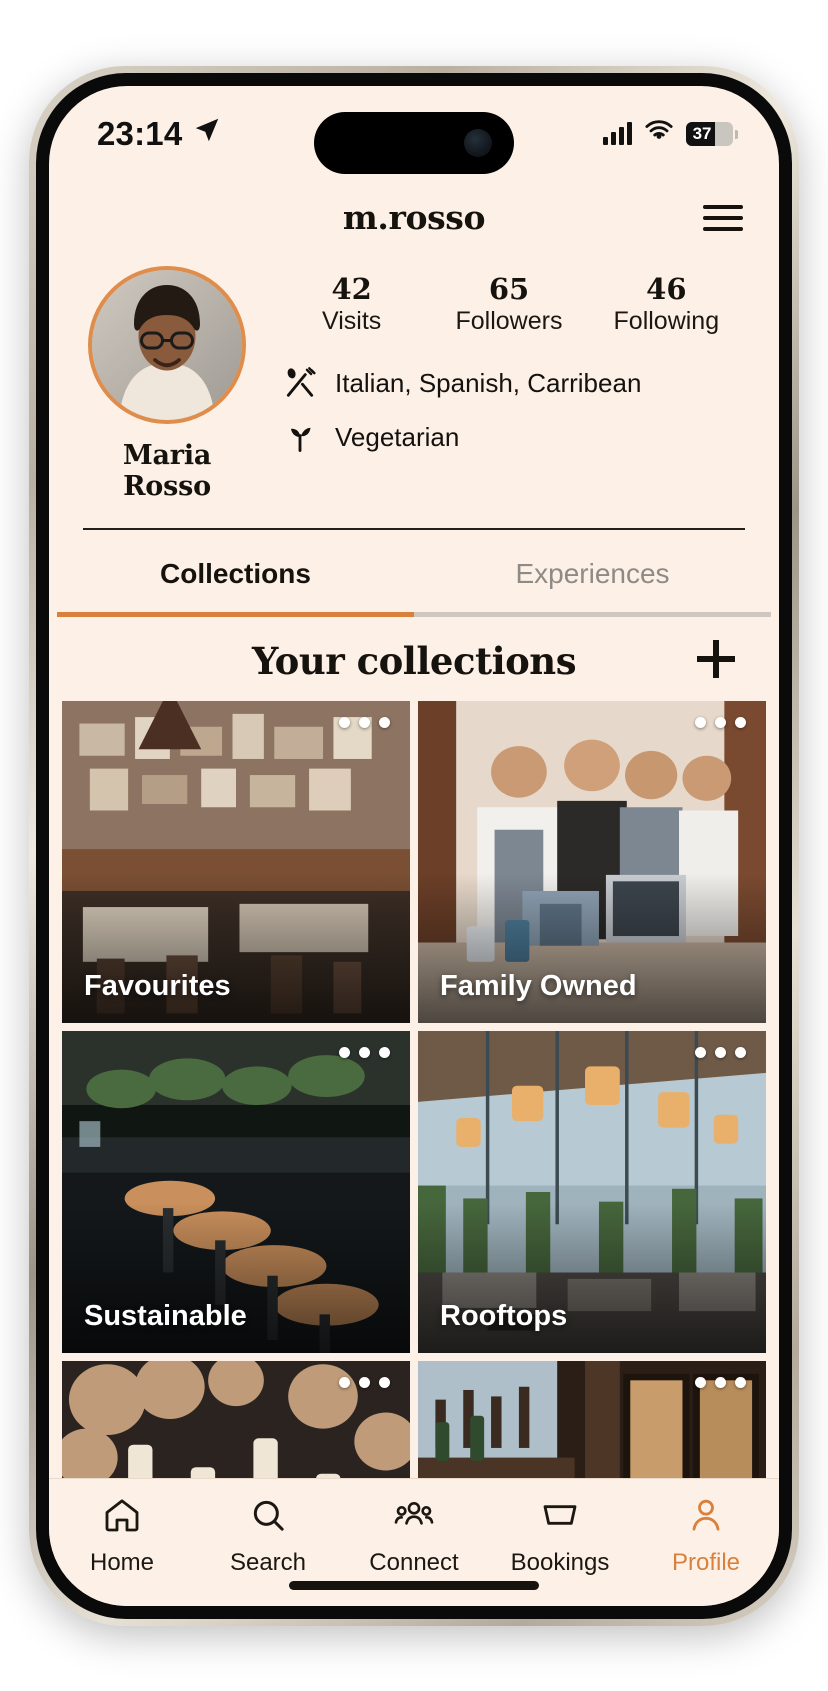 This screenshot has height=1691, width=828. Describe the element at coordinates (414, 142) in the screenshot. I see `dynamic-island` at that location.